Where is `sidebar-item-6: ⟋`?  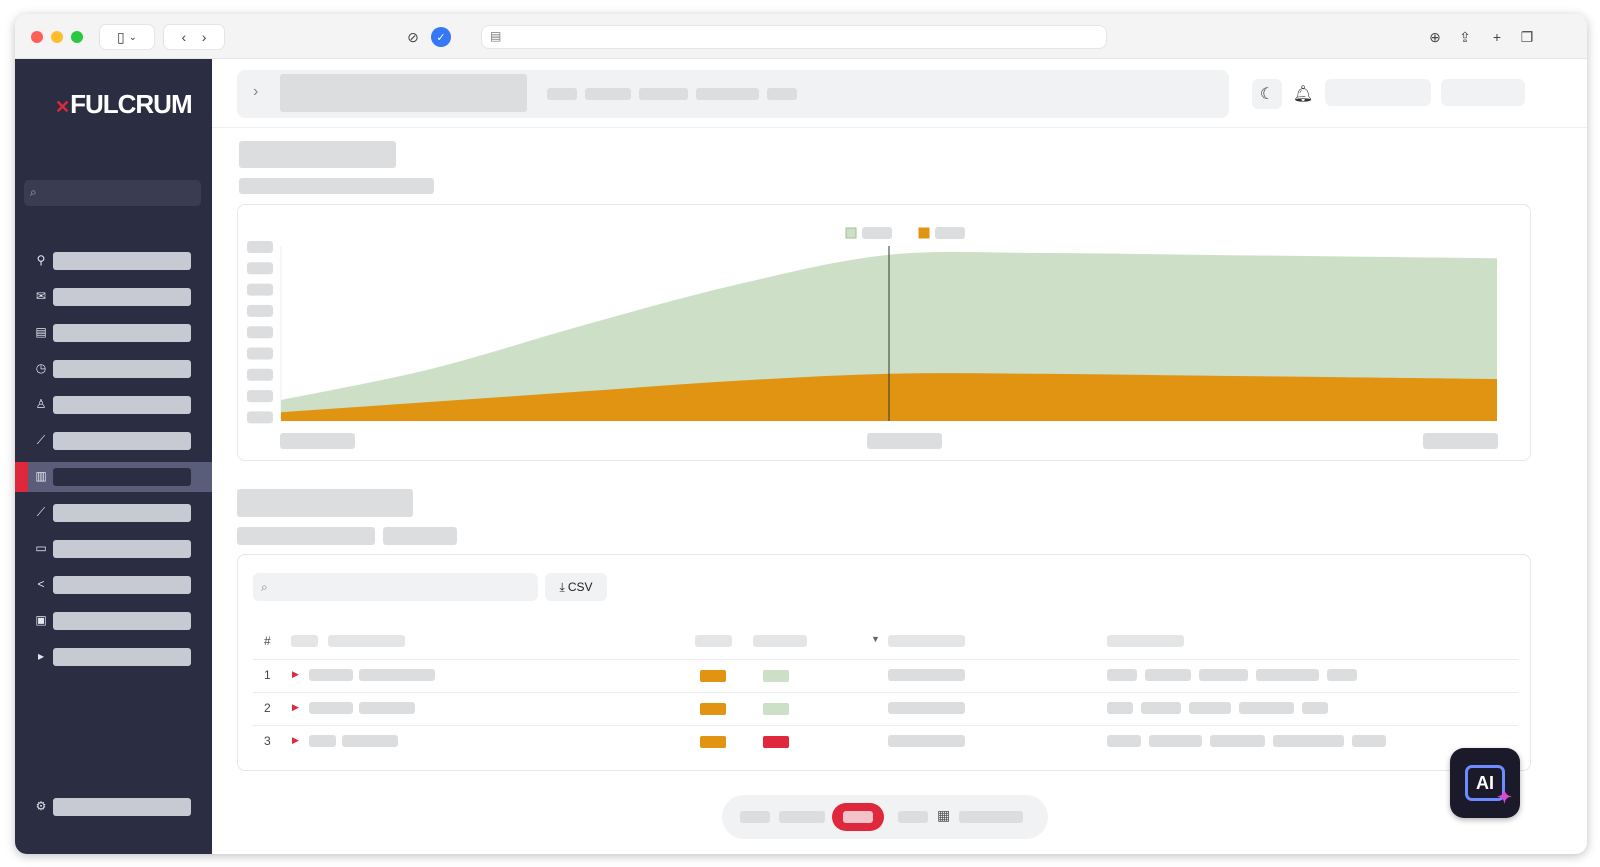 sidebar-item-6: ⟋ is located at coordinates (113, 441).